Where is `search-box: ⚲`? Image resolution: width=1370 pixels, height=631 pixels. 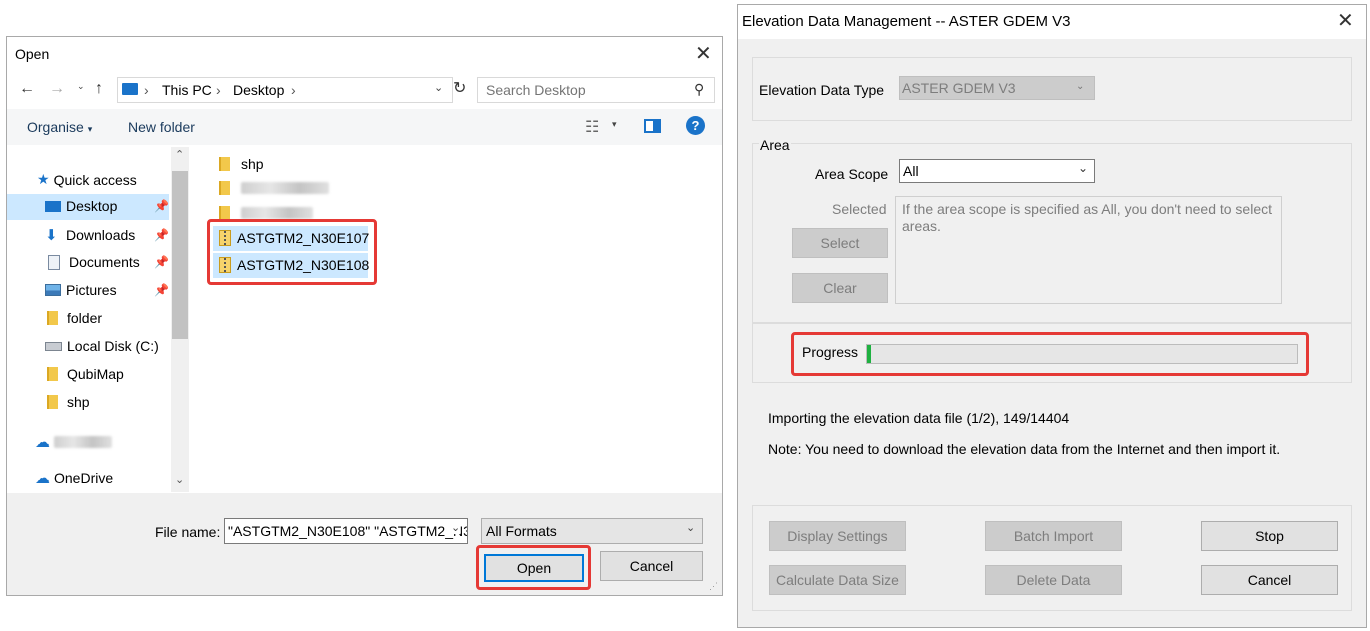
search-box: ⚲ is located at coordinates (596, 90).